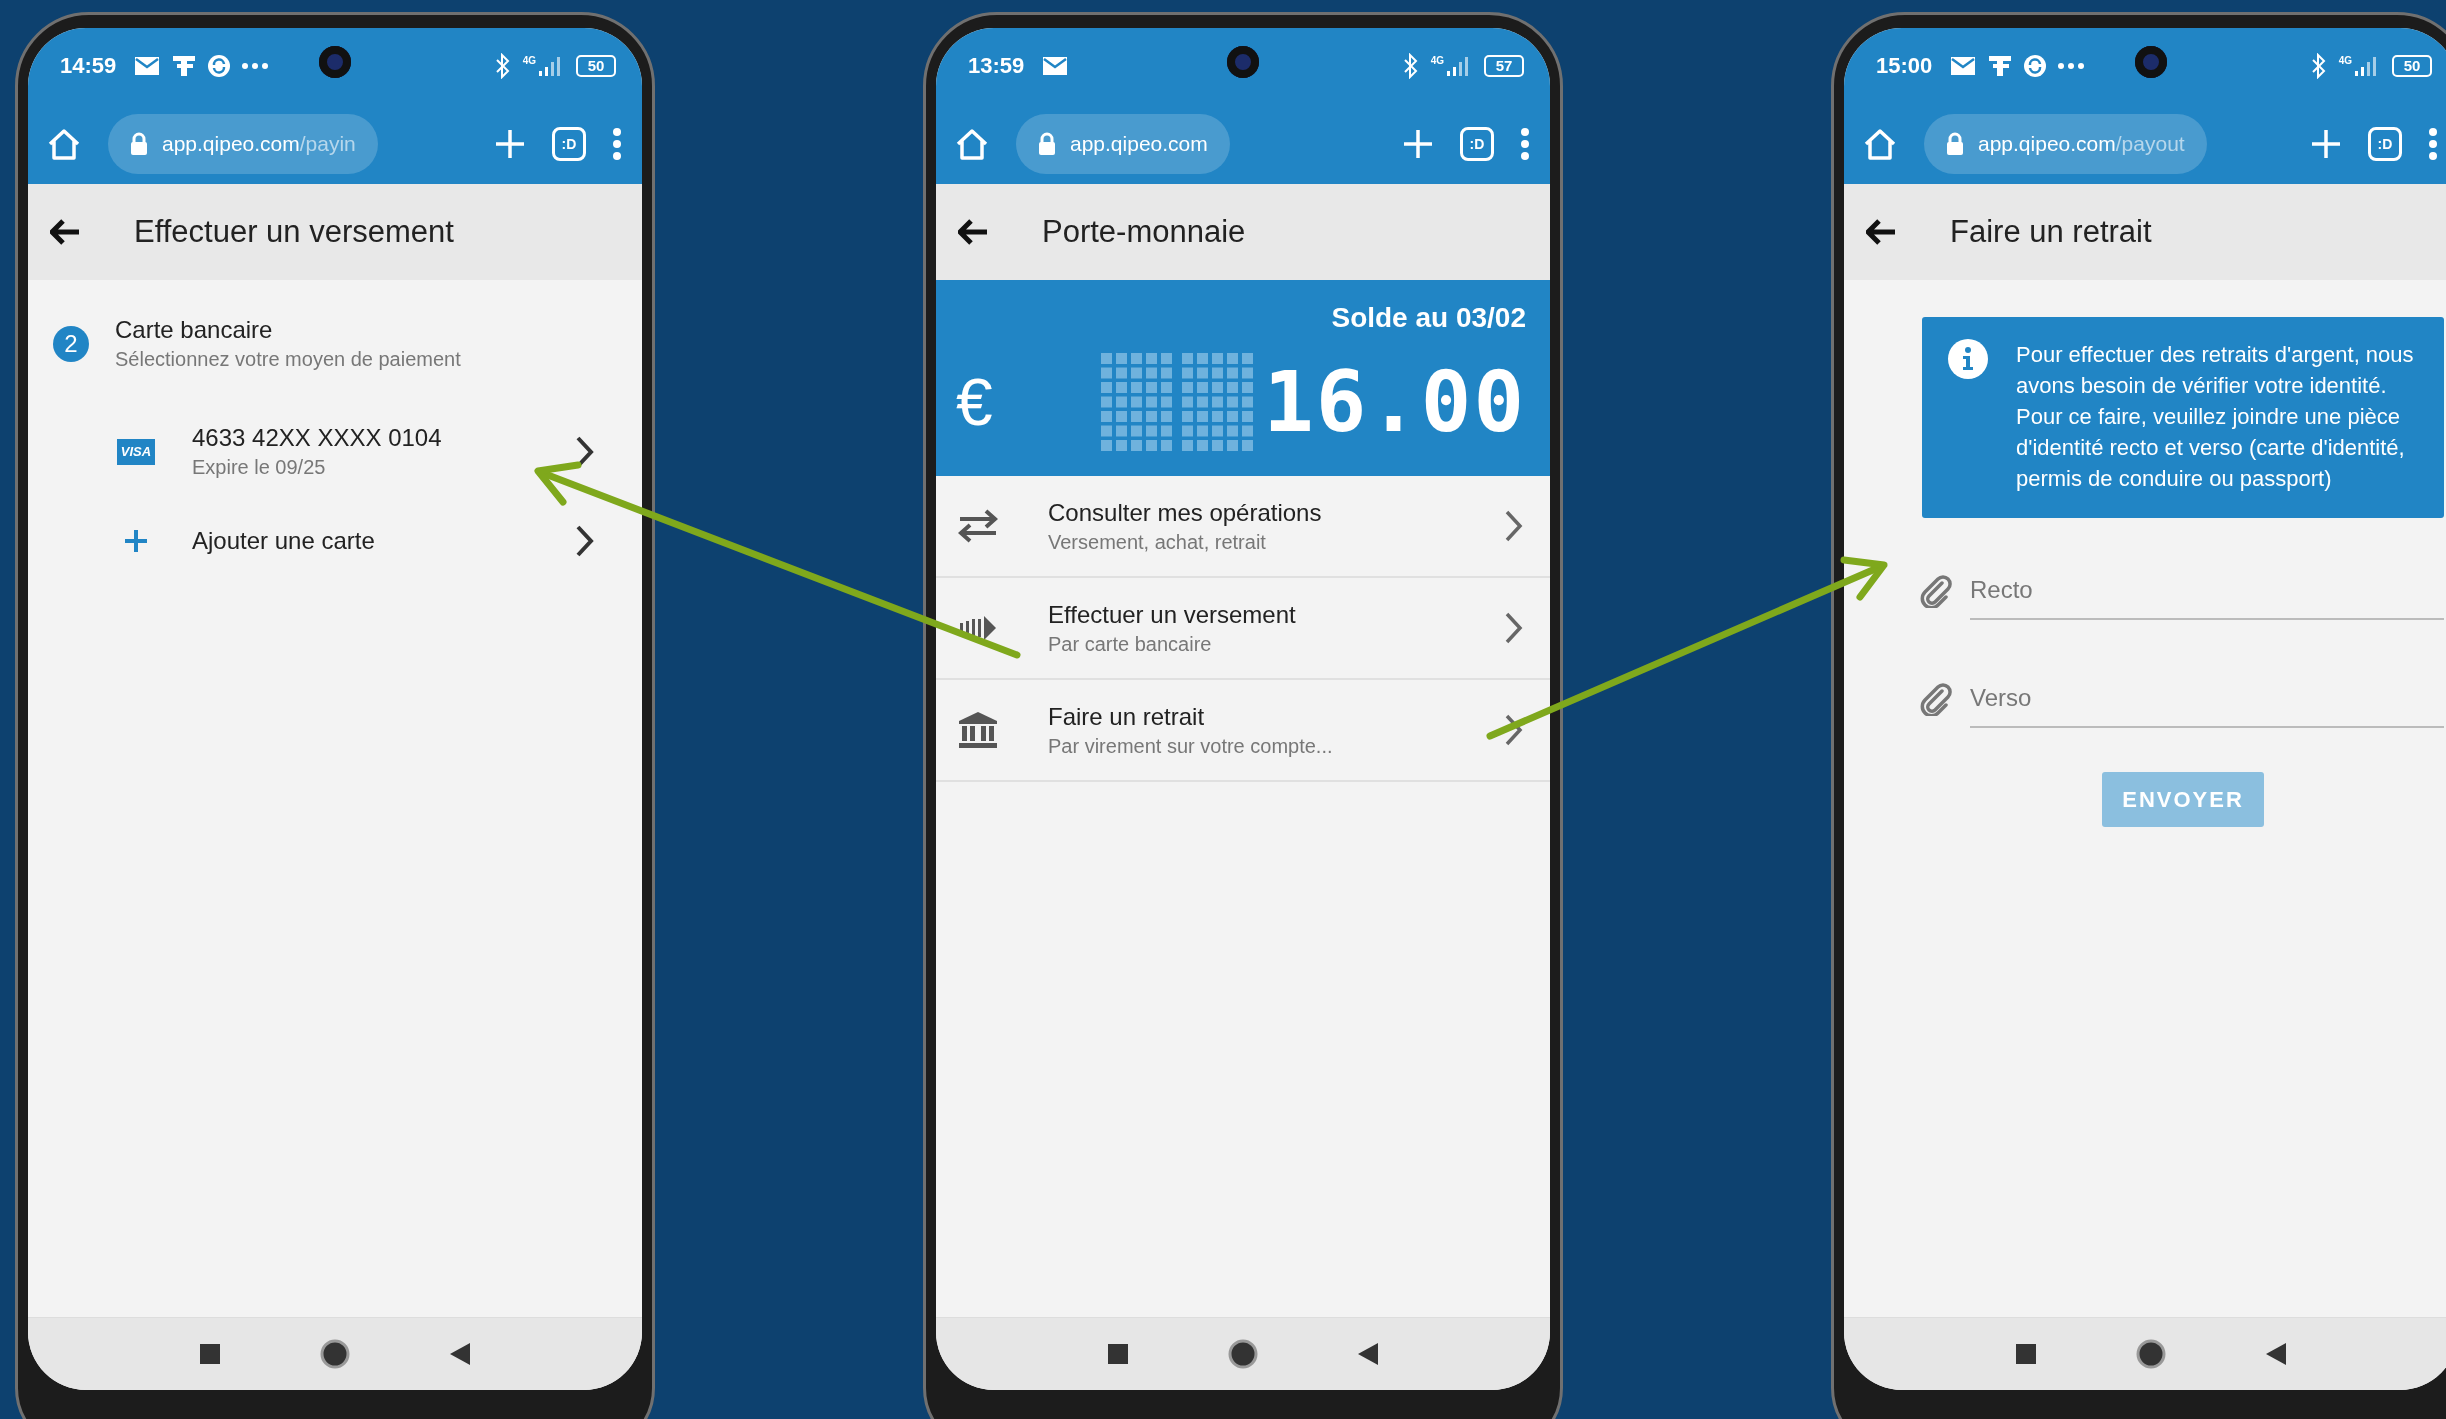  I want to click on page-title: Porte-monnaie, so click(1144, 232).